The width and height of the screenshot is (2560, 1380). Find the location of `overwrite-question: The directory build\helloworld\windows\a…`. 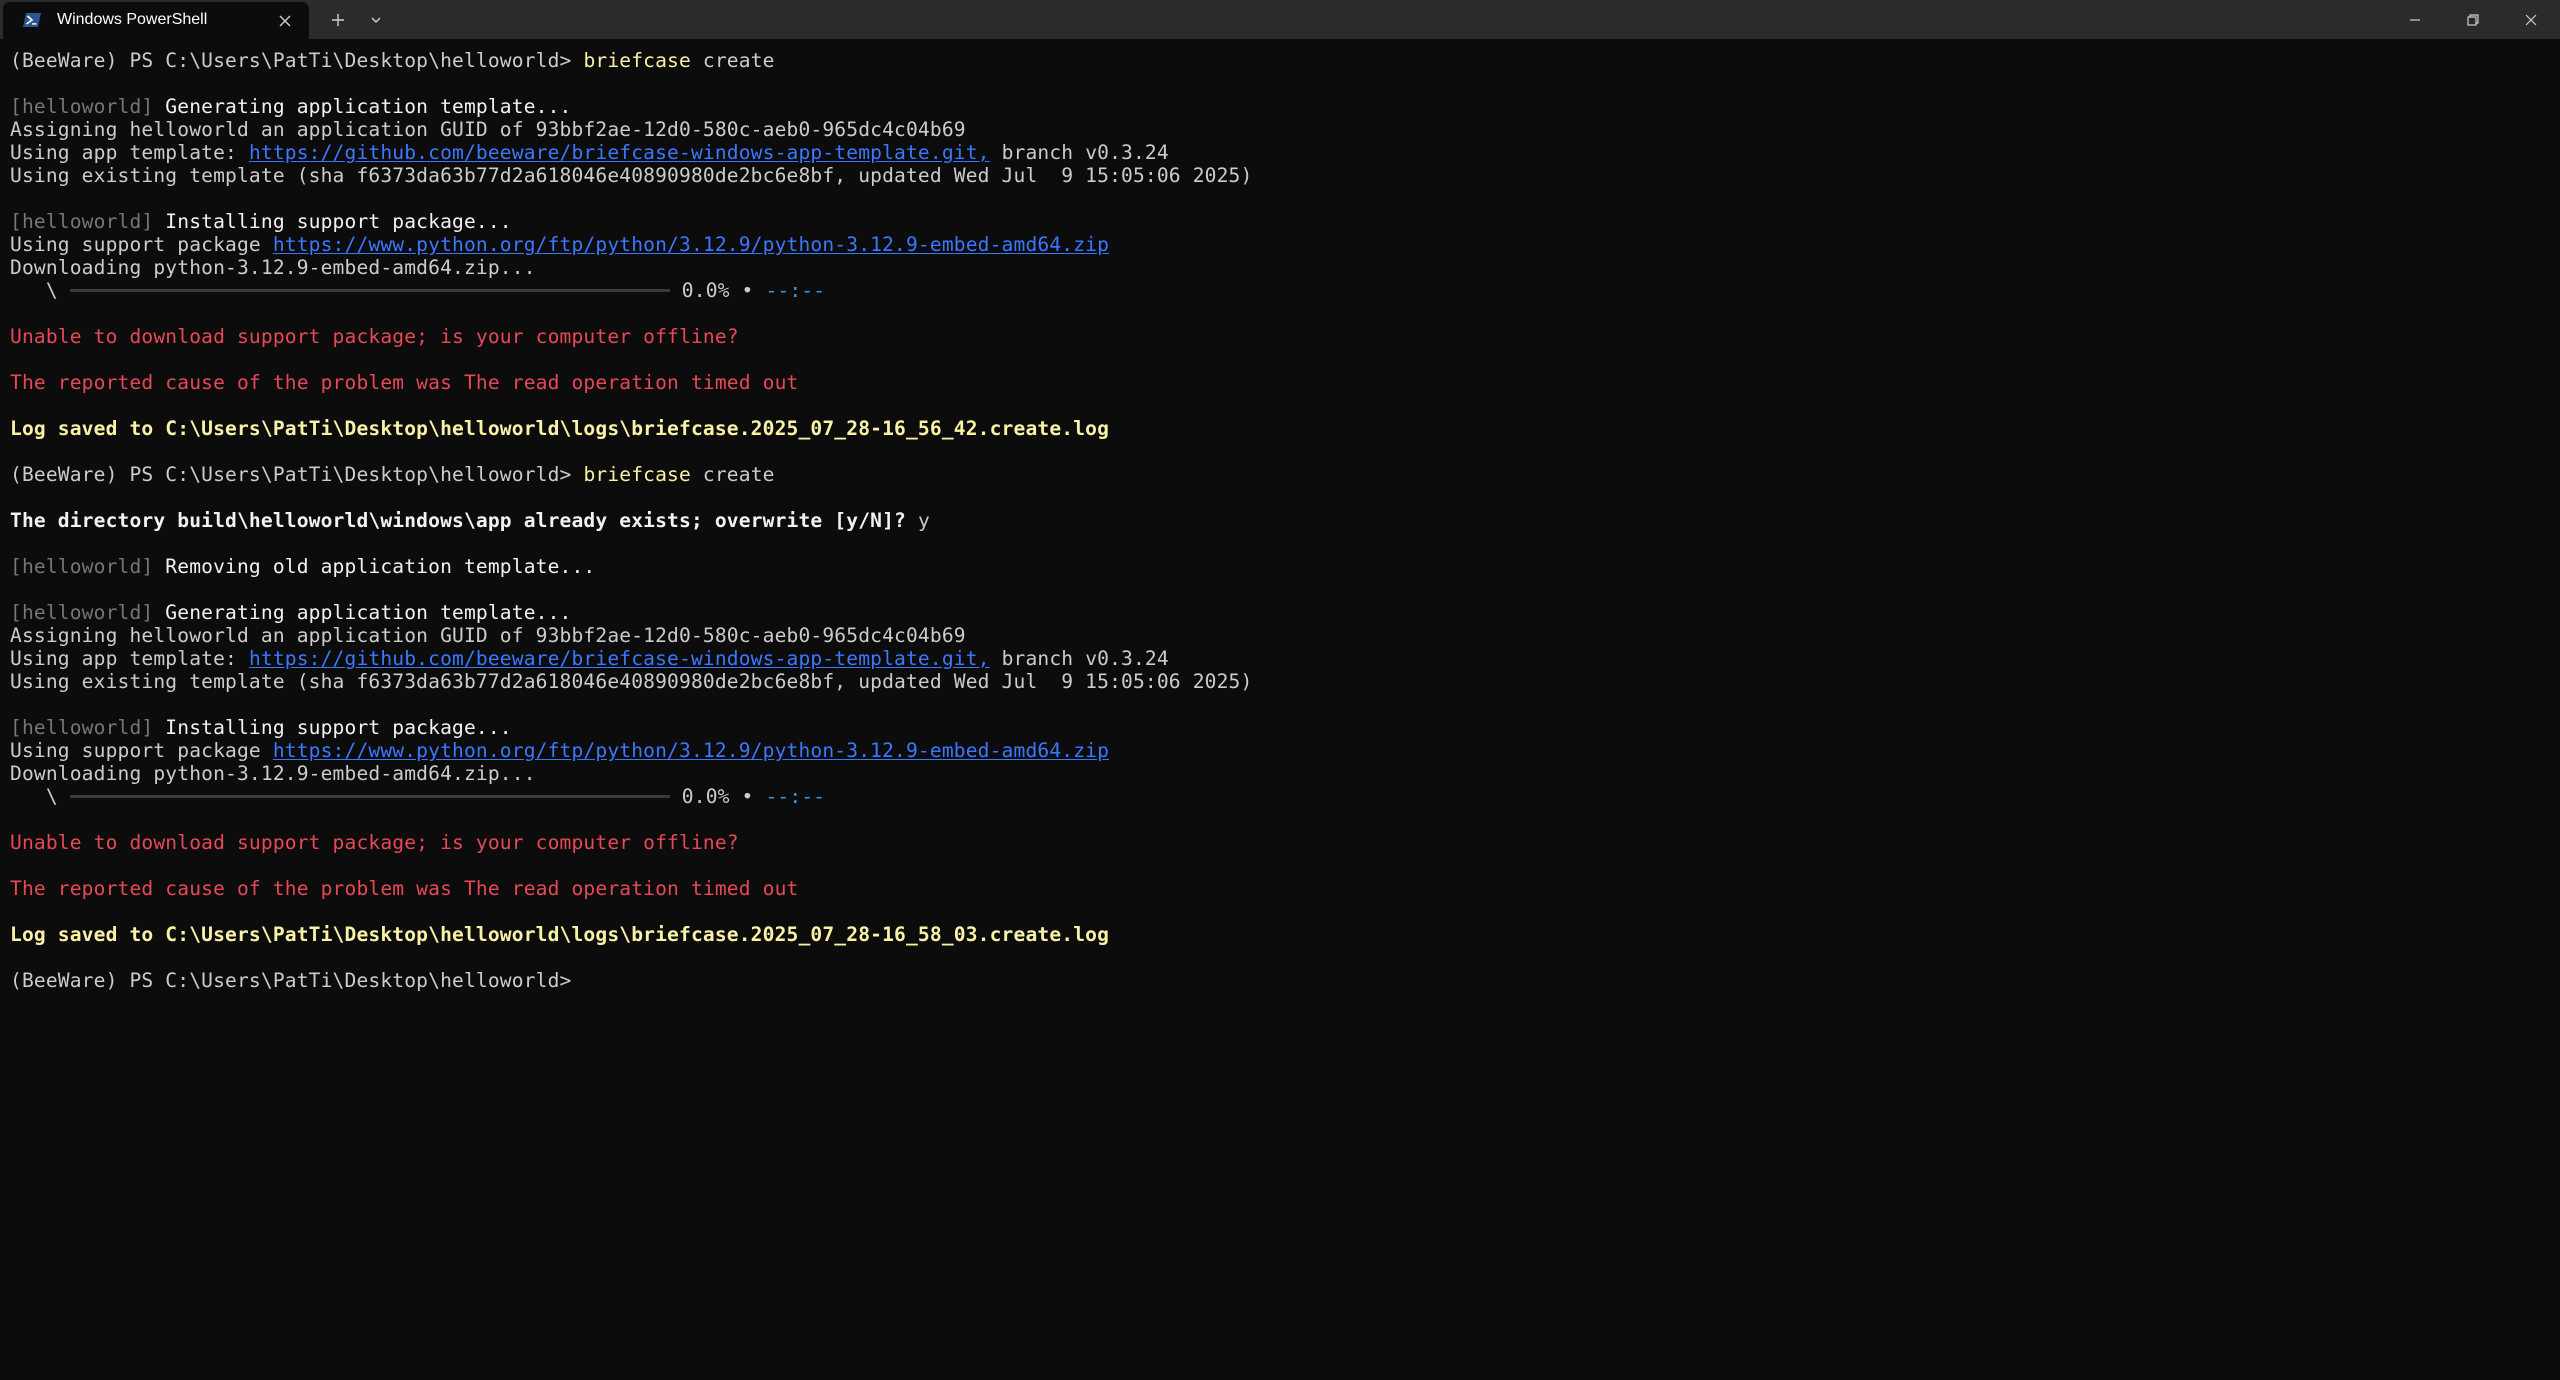

overwrite-question: The directory build\helloworld\windows\a… is located at coordinates (464, 520).